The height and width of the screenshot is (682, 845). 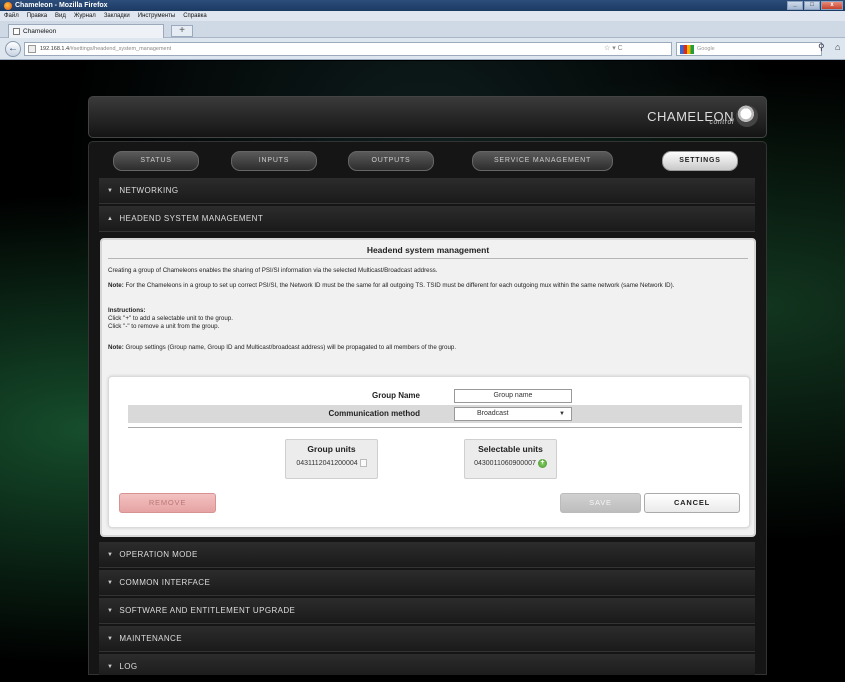 I want to click on page-icon, so click(x=16, y=31).